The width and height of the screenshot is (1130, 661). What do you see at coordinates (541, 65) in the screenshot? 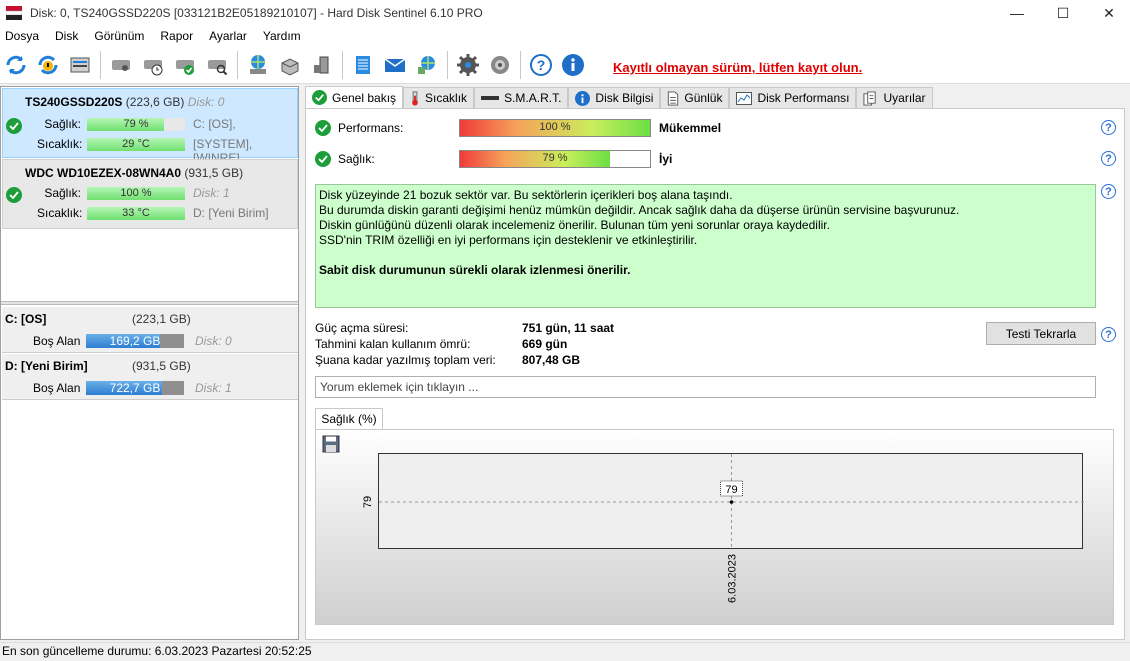
I see `help-icon: ?` at bounding box center [541, 65].